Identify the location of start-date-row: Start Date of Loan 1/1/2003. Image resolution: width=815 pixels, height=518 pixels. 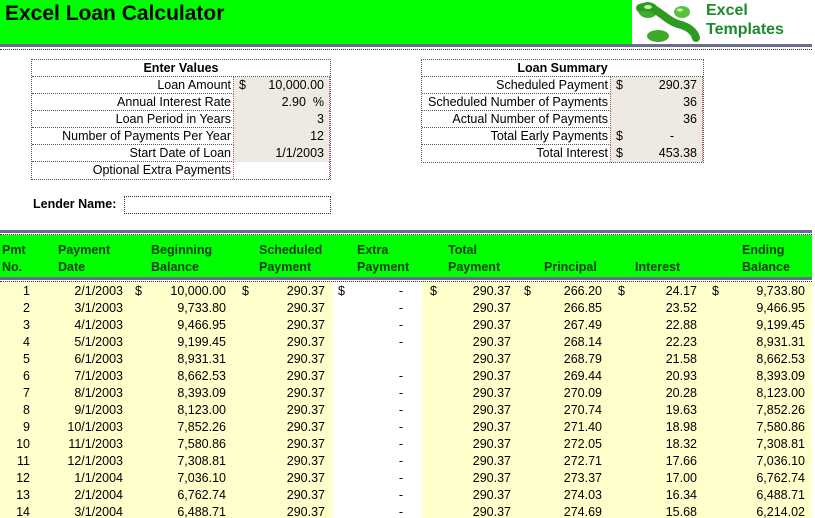
(181, 153).